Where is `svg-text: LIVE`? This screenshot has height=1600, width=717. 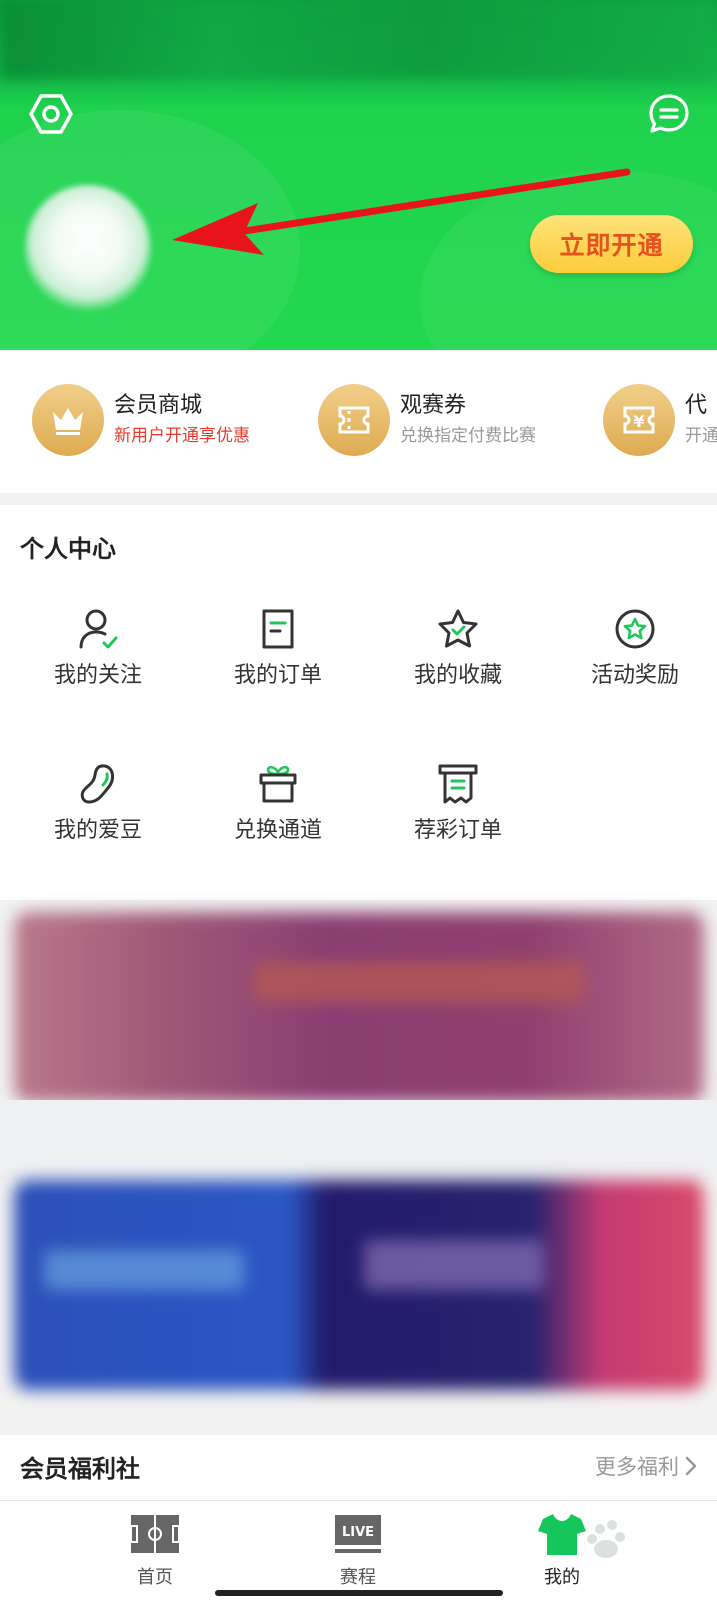 svg-text: LIVE is located at coordinates (358, 1532).